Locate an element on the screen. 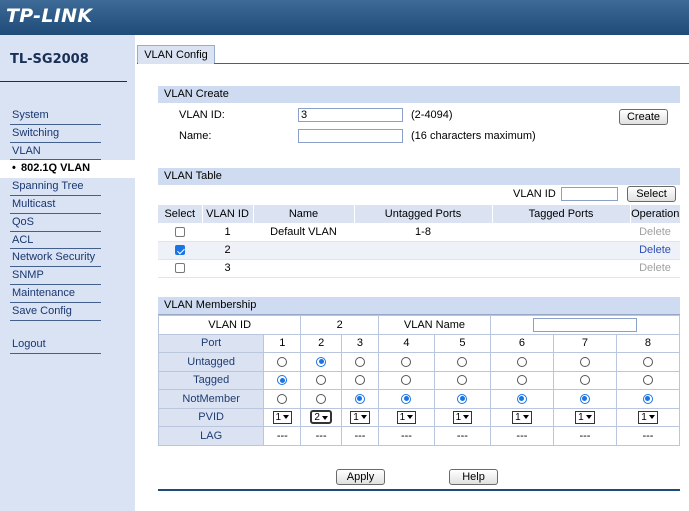 The image size is (689, 511). table-row: 2 Delete is located at coordinates (419, 250).